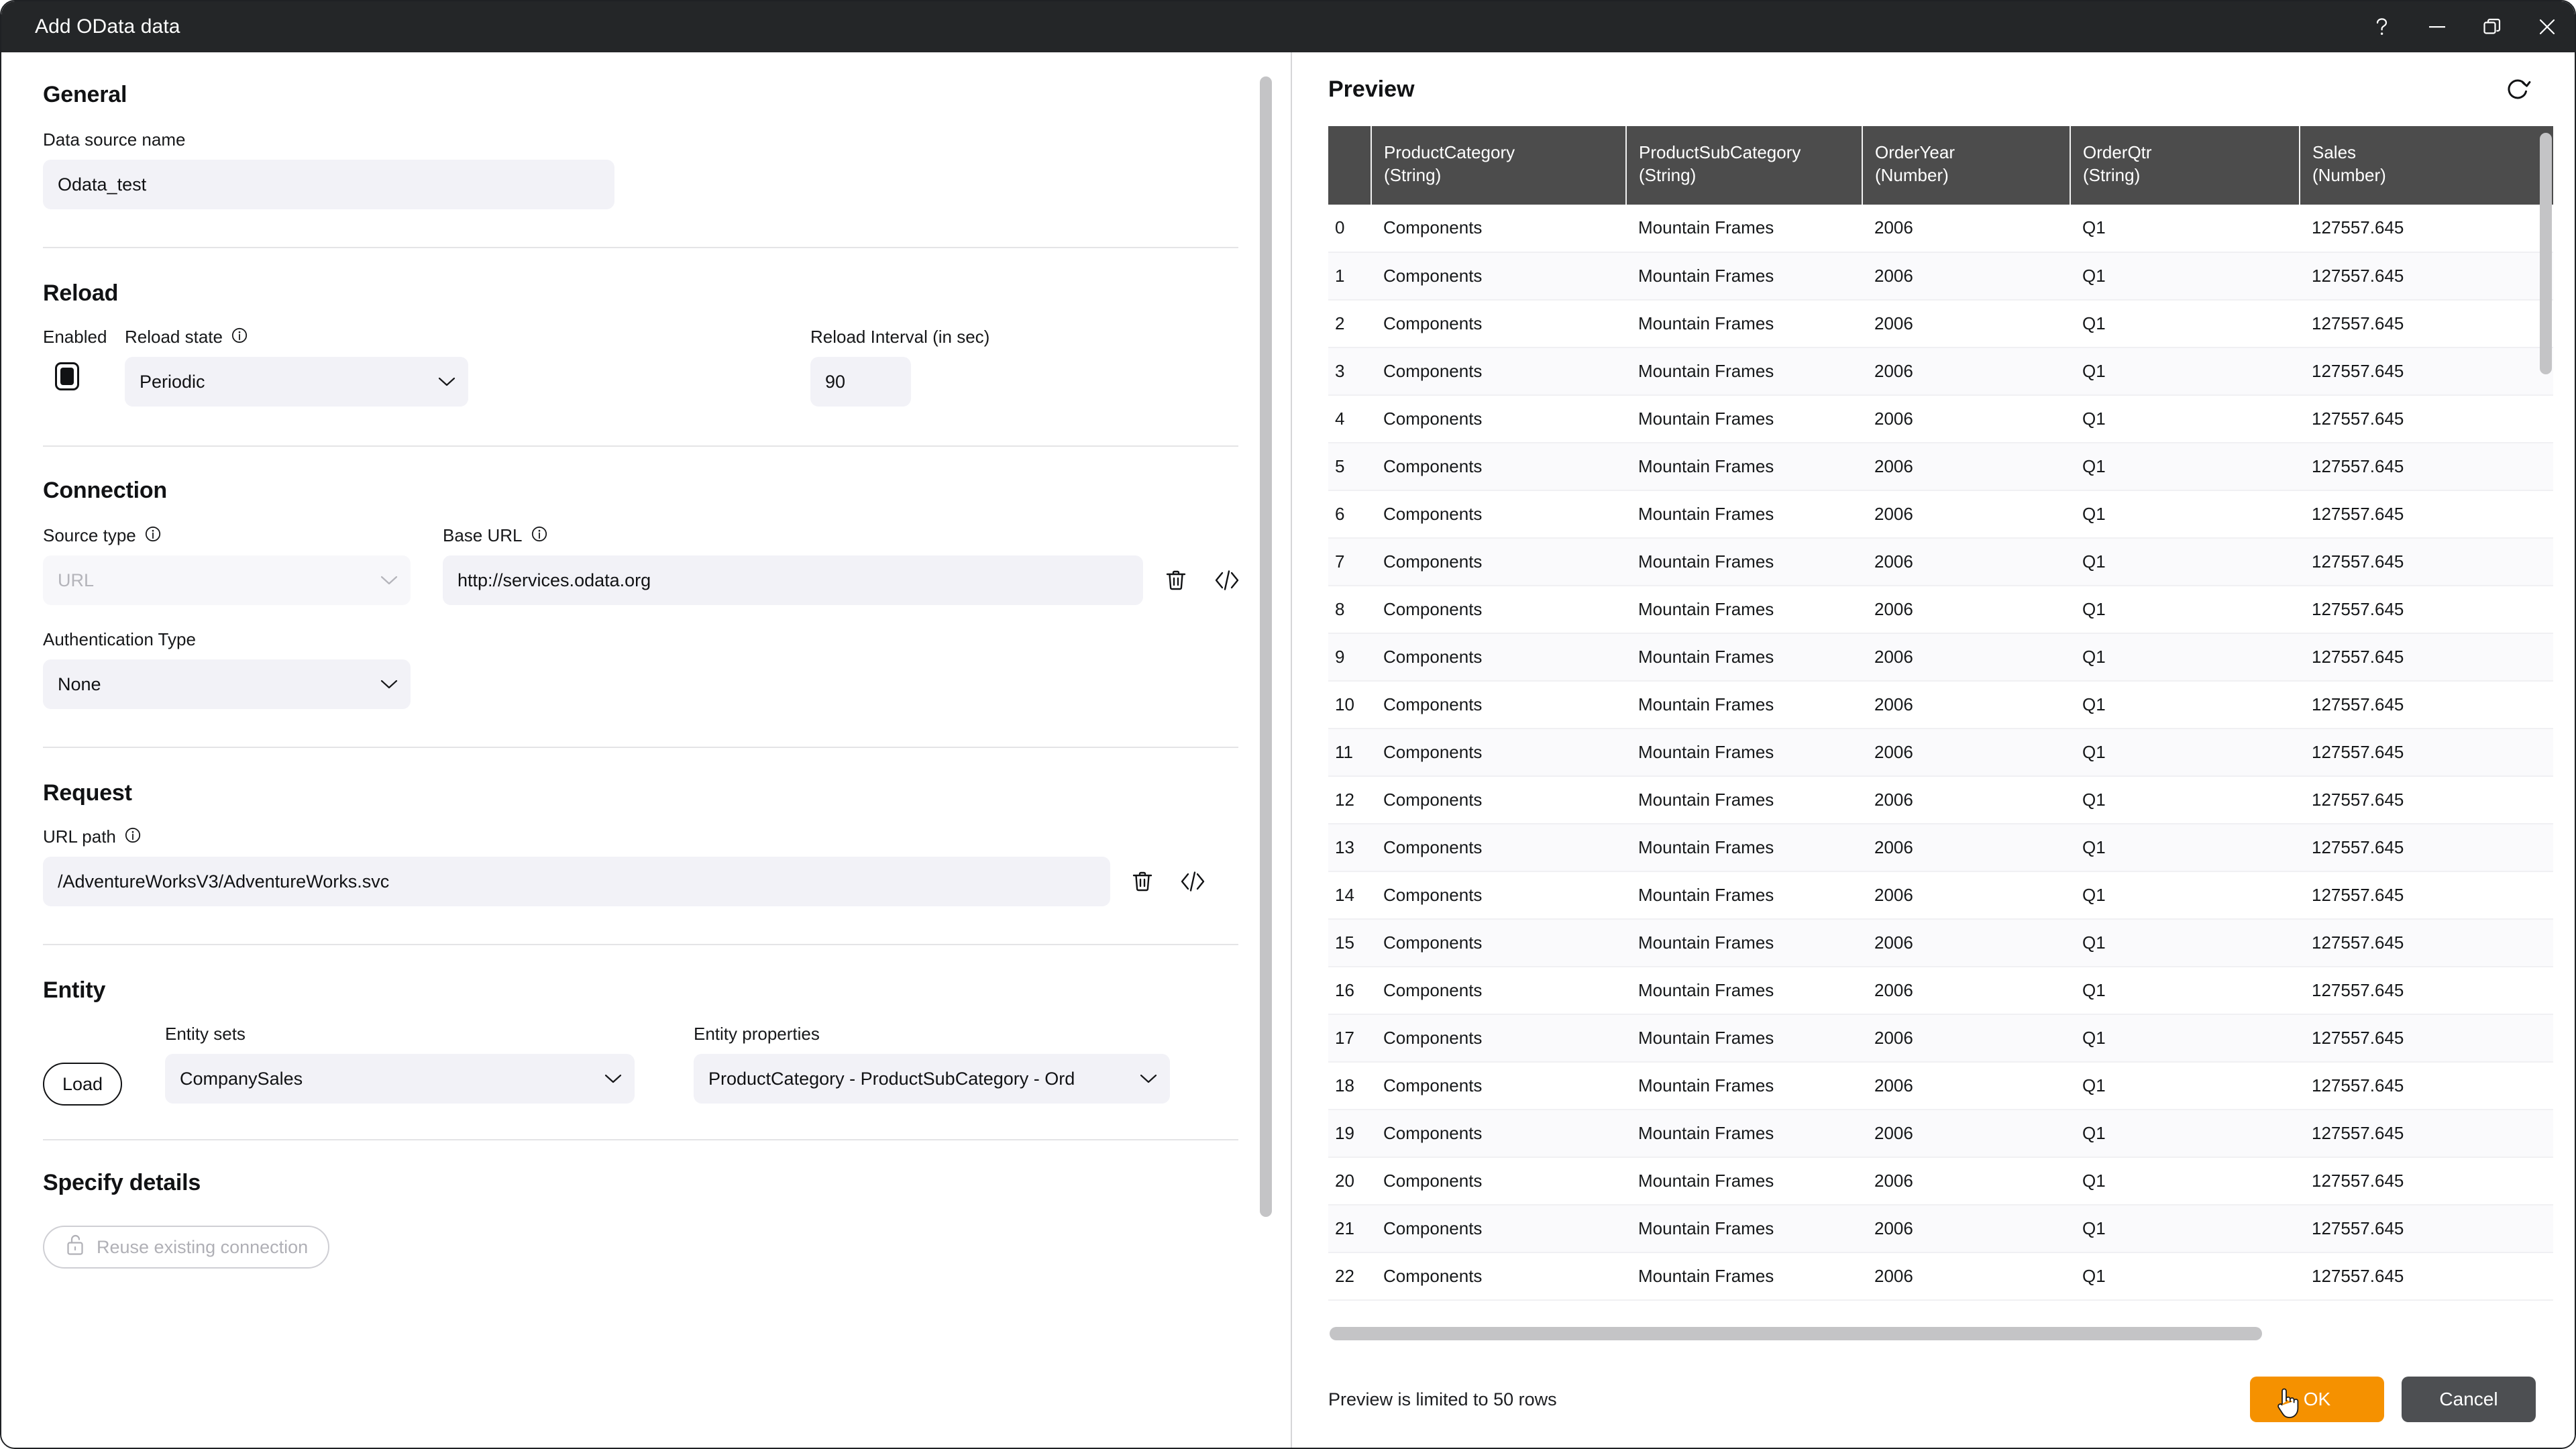 The width and height of the screenshot is (2576, 1449). Describe the element at coordinates (81, 293) in the screenshot. I see `reload-section-heading: Reload` at that location.